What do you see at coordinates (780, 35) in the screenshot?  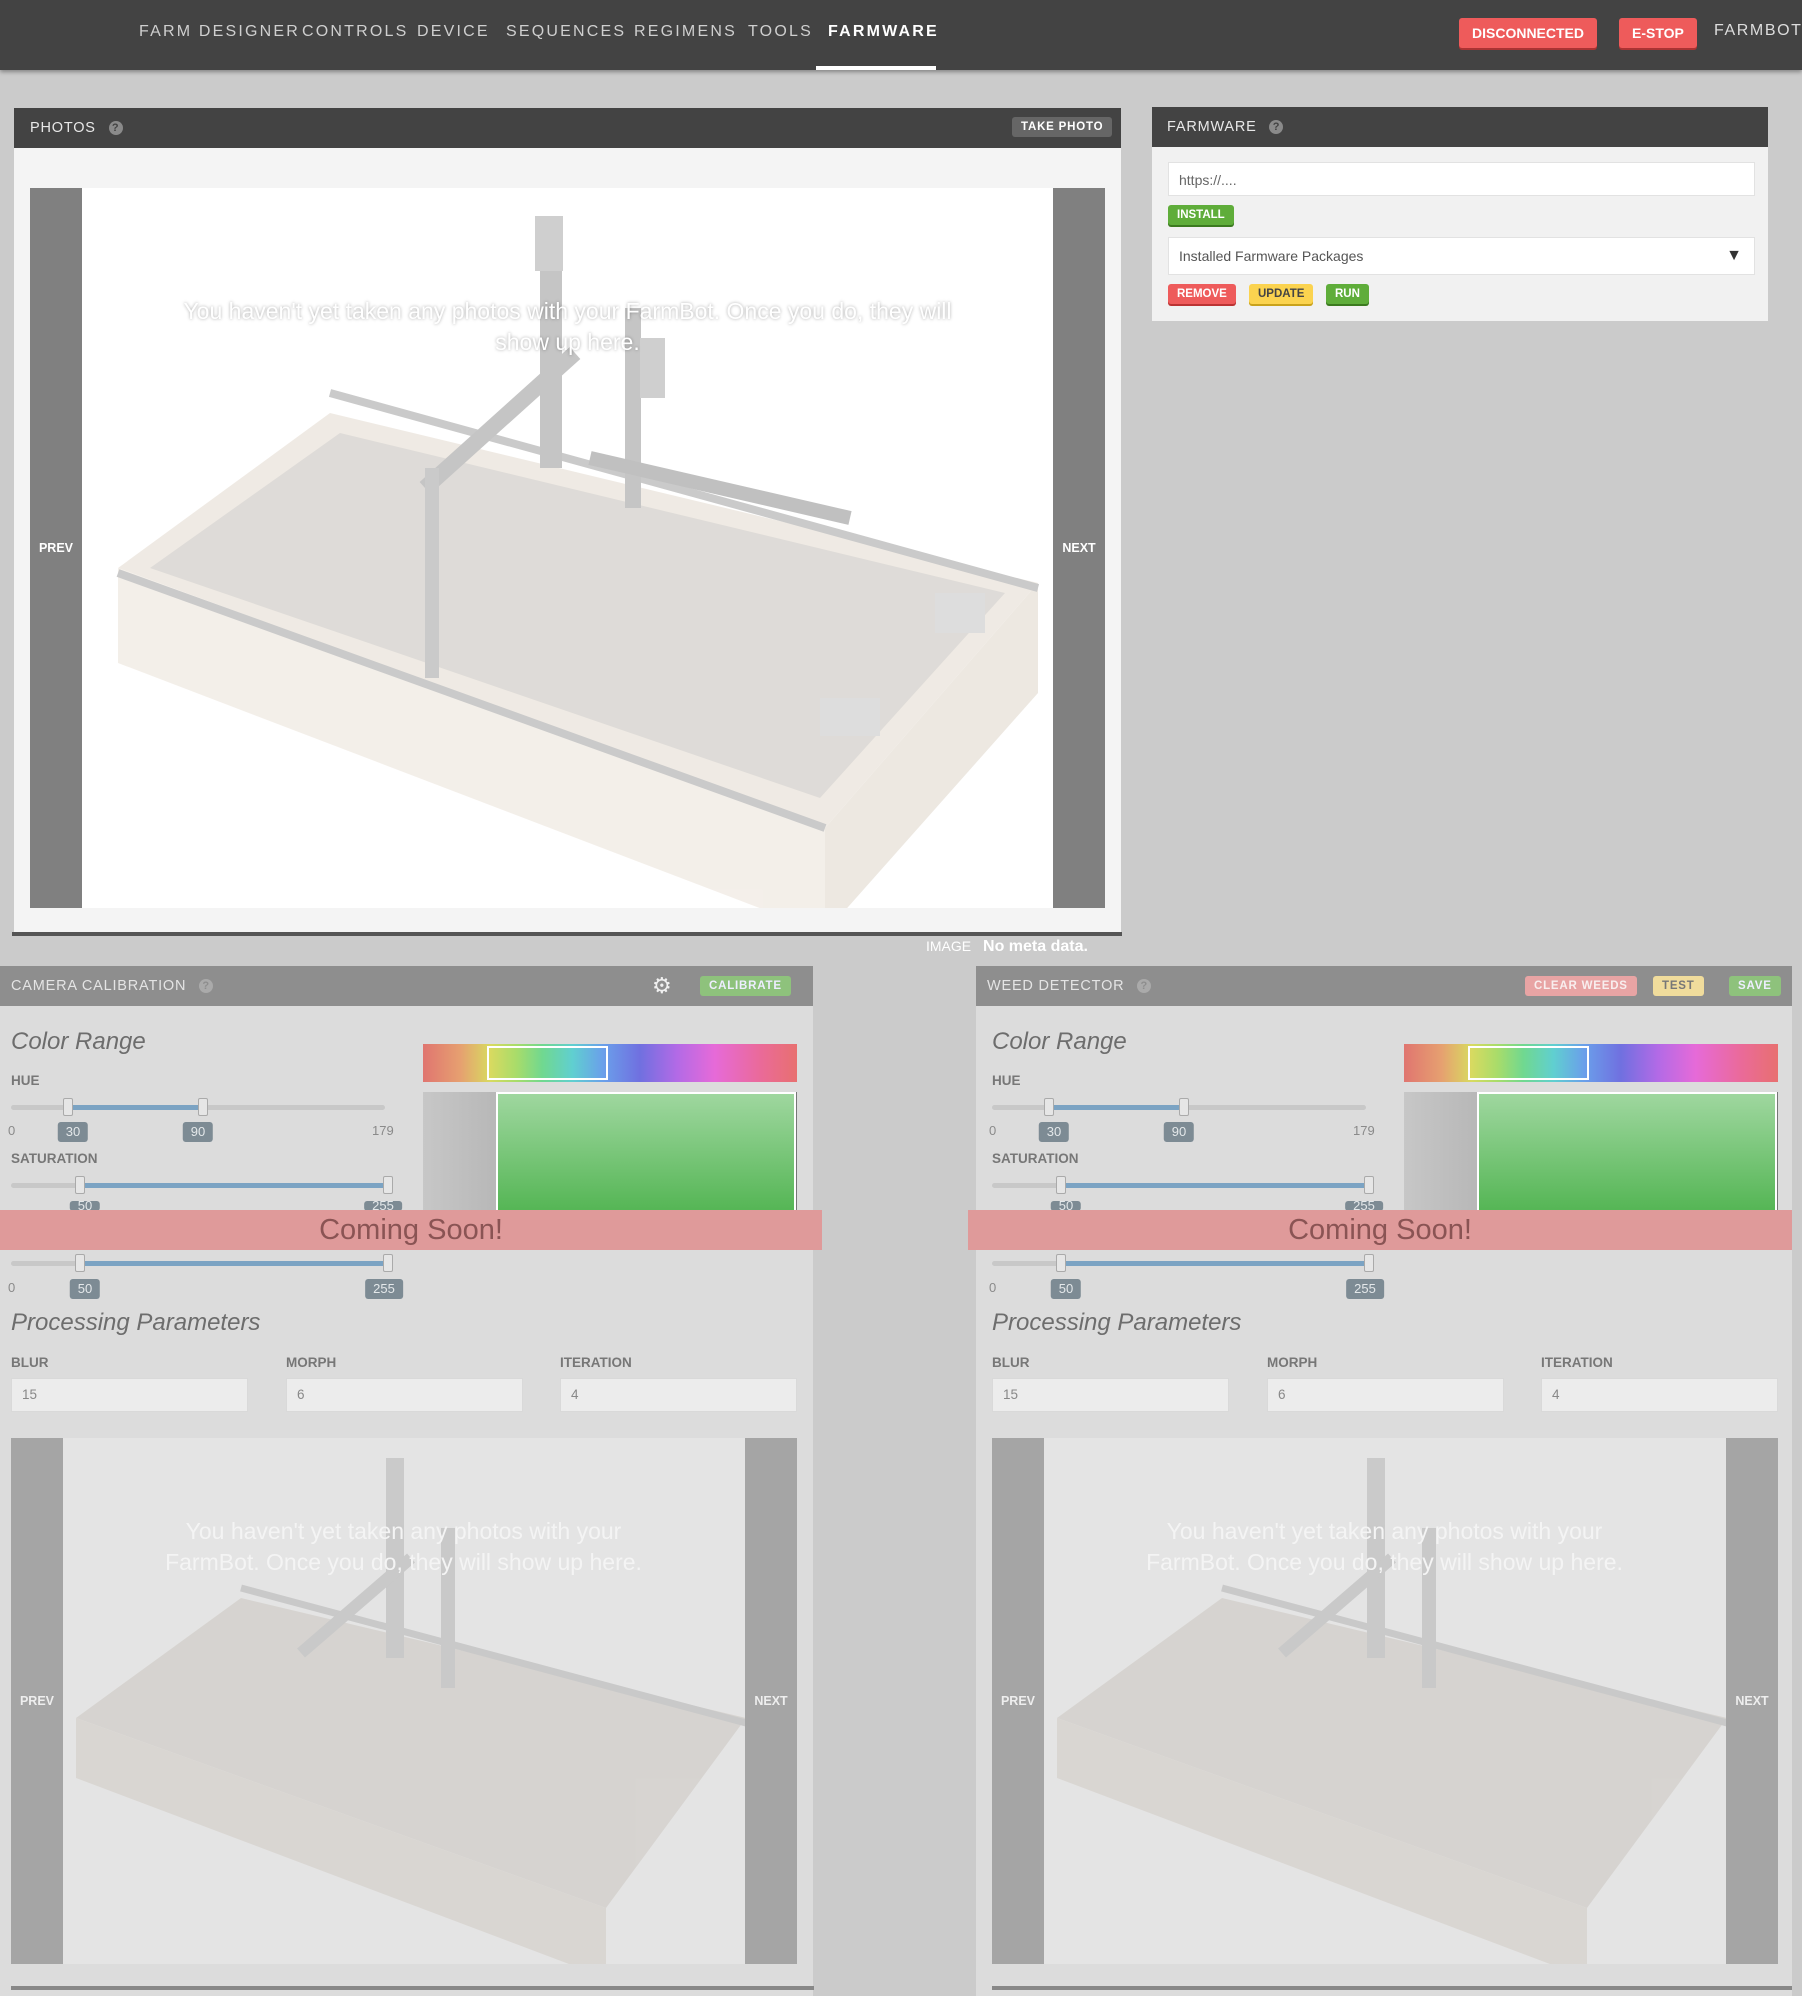 I see `nav-tools: Tools` at bounding box center [780, 35].